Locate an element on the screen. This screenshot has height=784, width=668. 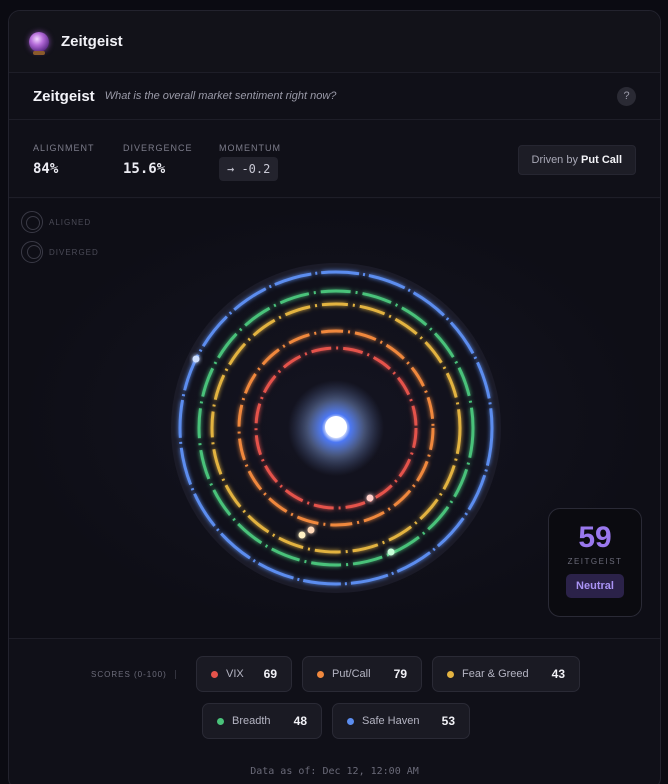
crystal-ball-icon is located at coordinates (39, 43).